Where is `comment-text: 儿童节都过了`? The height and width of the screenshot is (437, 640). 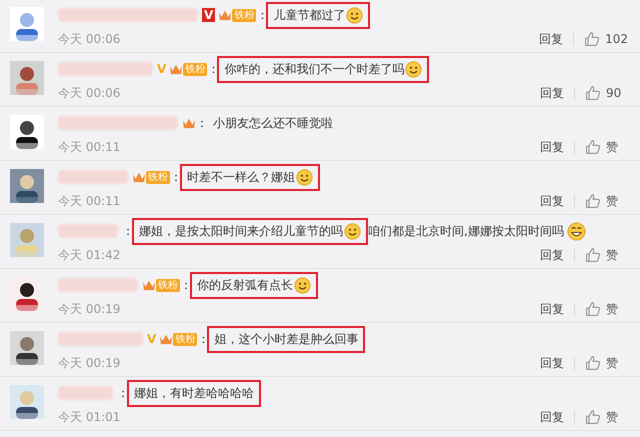 comment-text: 儿童节都过了 is located at coordinates (309, 15).